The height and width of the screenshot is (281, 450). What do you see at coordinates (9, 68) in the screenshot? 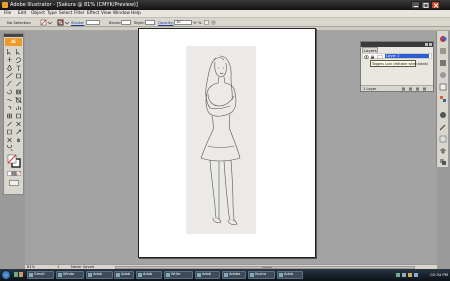
I see `pen-tool-icon` at bounding box center [9, 68].